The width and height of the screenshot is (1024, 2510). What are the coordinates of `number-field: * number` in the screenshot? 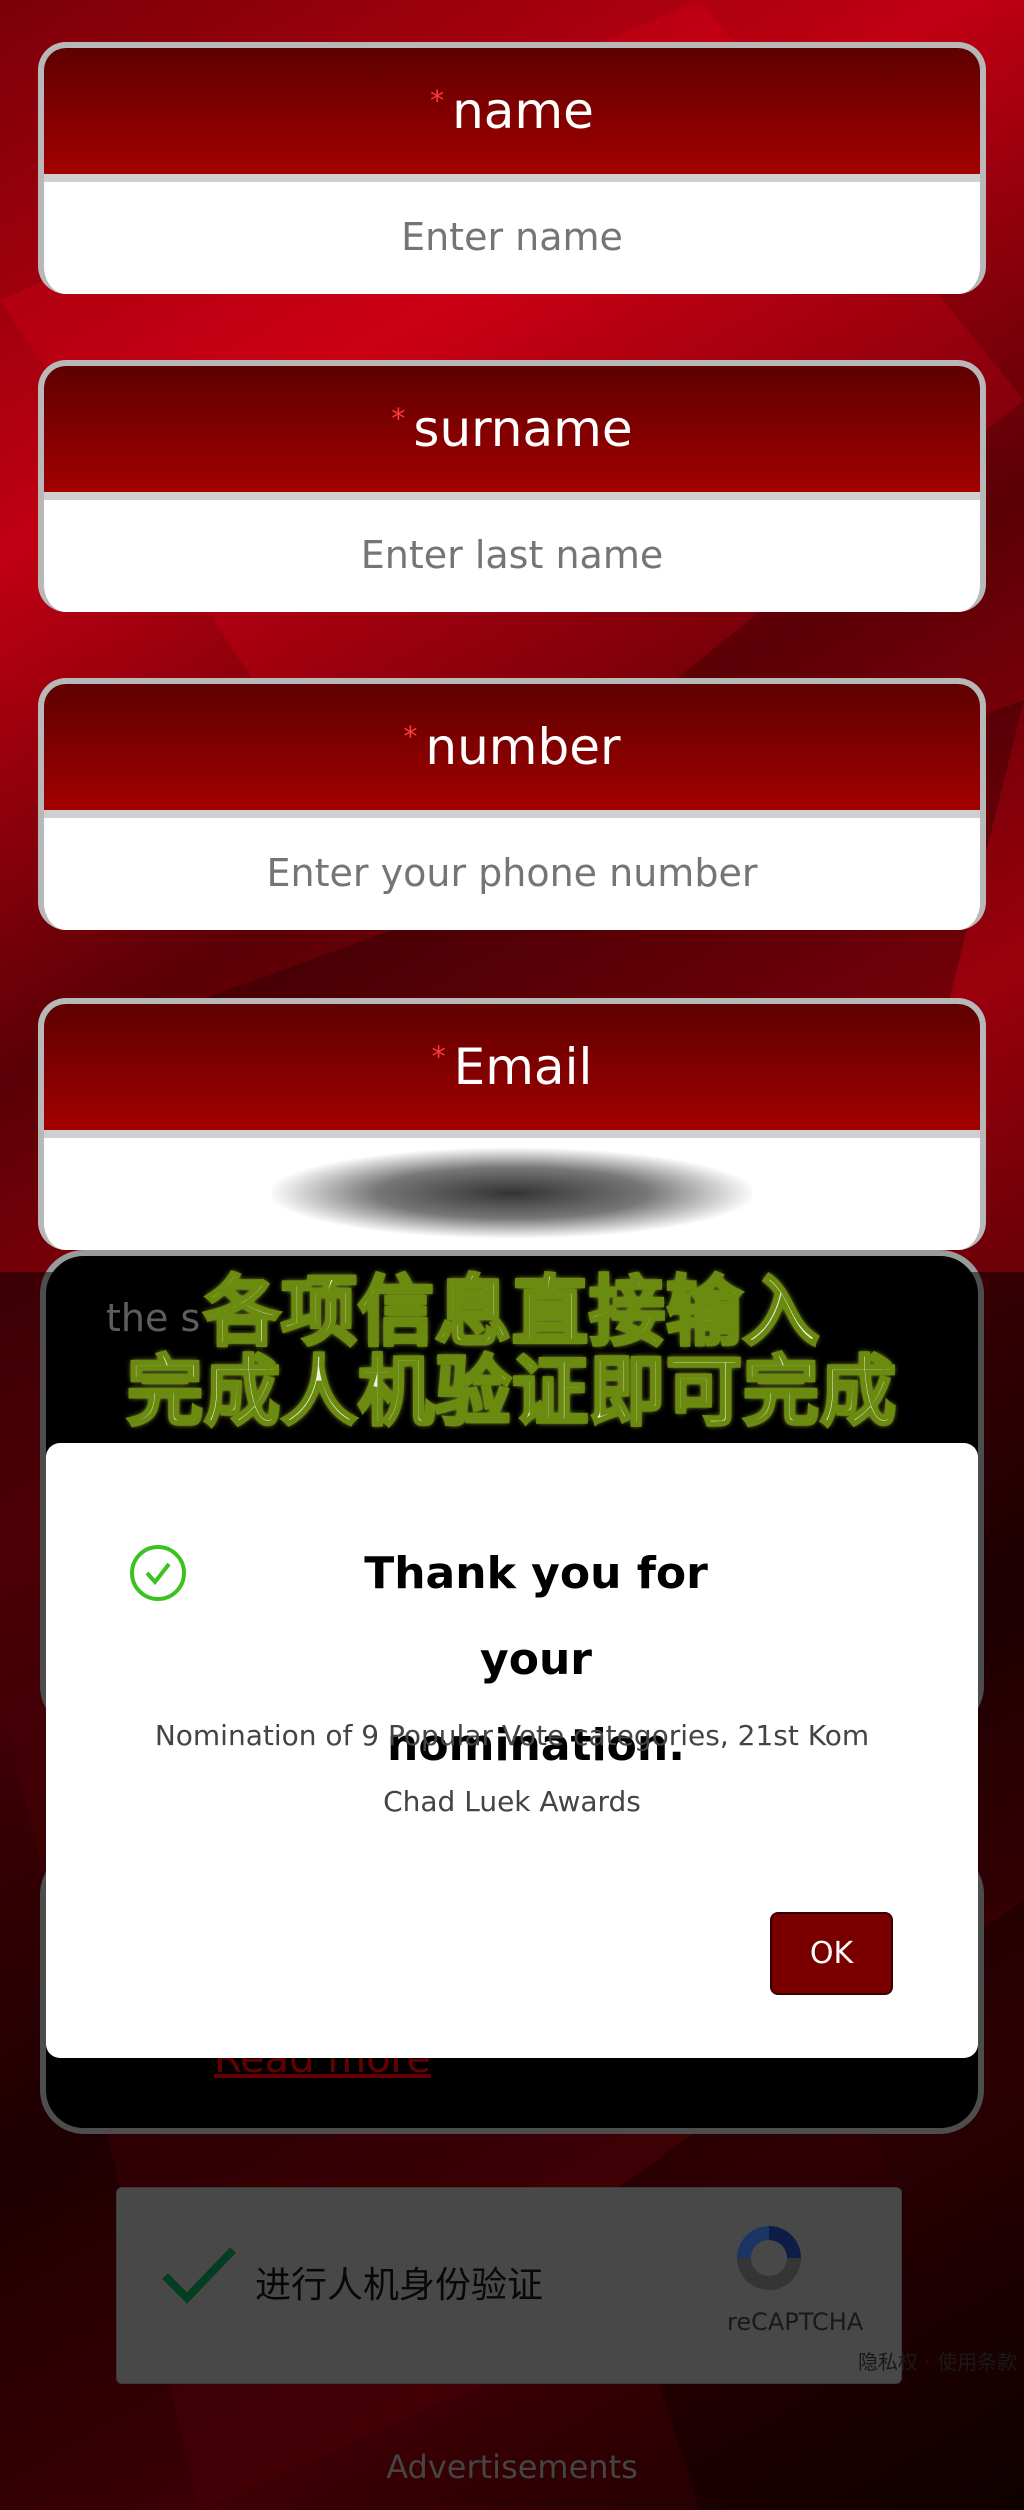 It's located at (512, 804).